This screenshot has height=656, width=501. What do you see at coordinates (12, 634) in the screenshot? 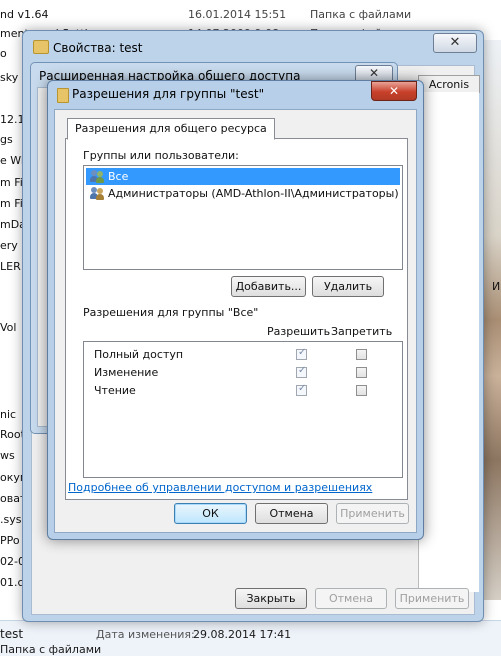
I see `status-folder-name: test` at bounding box center [12, 634].